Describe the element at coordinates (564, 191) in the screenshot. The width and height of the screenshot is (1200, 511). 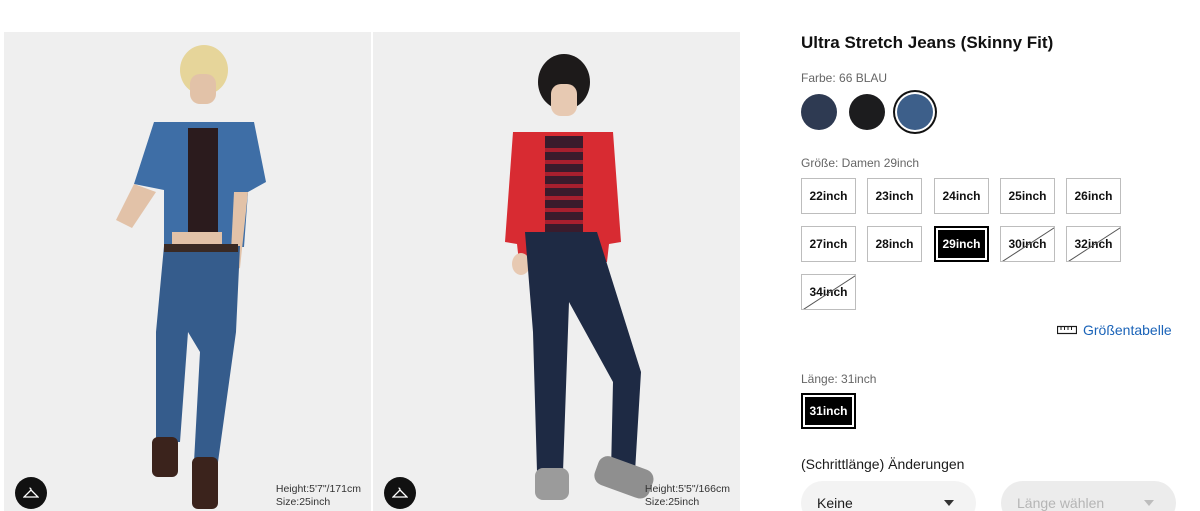
I see `striped-top` at that location.